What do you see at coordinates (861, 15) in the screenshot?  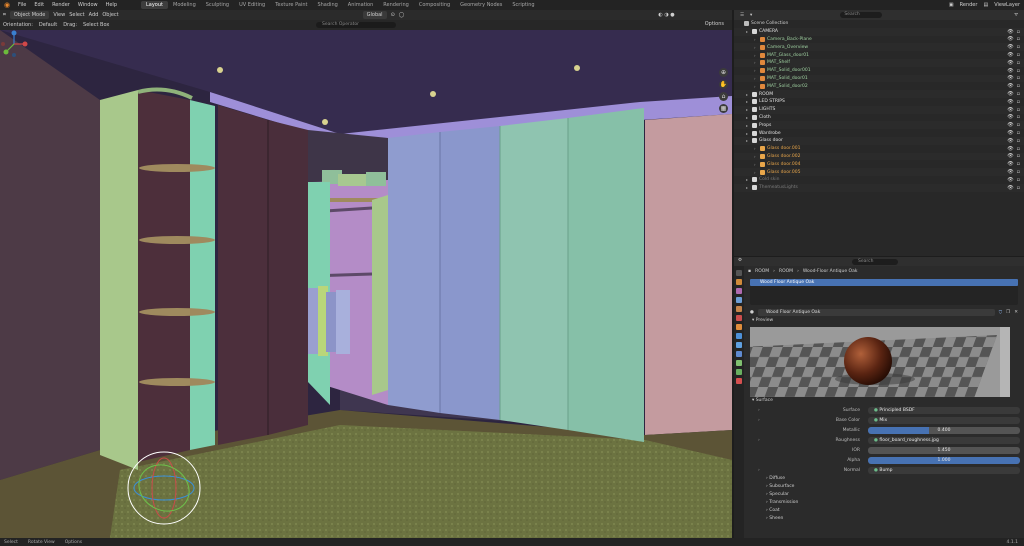 I see `outliner-search-input: Search` at bounding box center [861, 15].